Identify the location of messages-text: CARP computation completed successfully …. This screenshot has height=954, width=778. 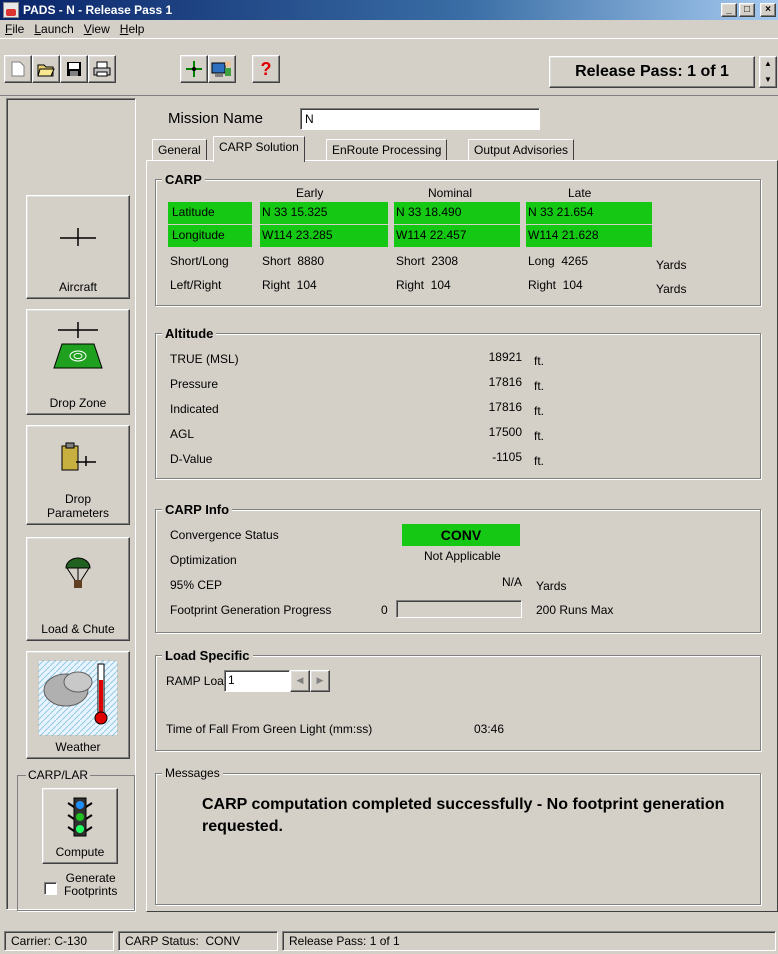
(463, 815).